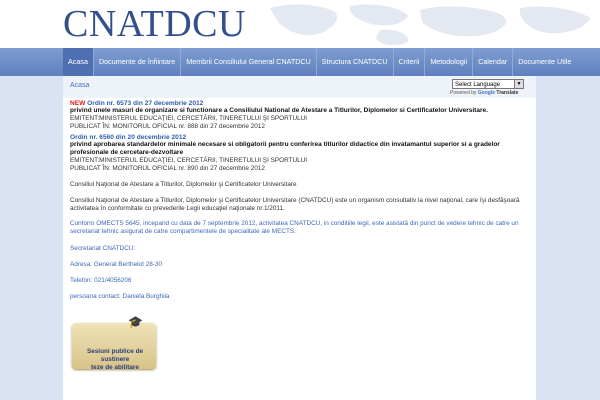 The image size is (600, 400). Describe the element at coordinates (145, 103) in the screenshot. I see `ordin-6573-link: Ordin nr. 6573 din 27 decembrie 2012` at that location.